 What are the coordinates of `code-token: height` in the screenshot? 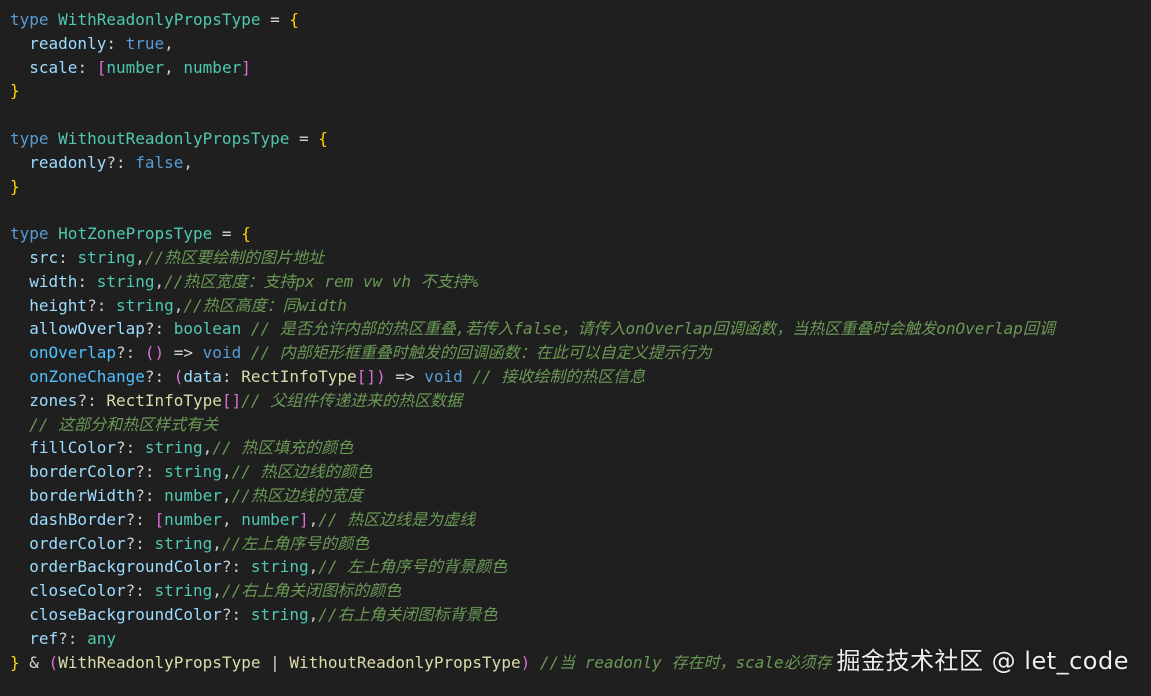 It's located at (58, 305).